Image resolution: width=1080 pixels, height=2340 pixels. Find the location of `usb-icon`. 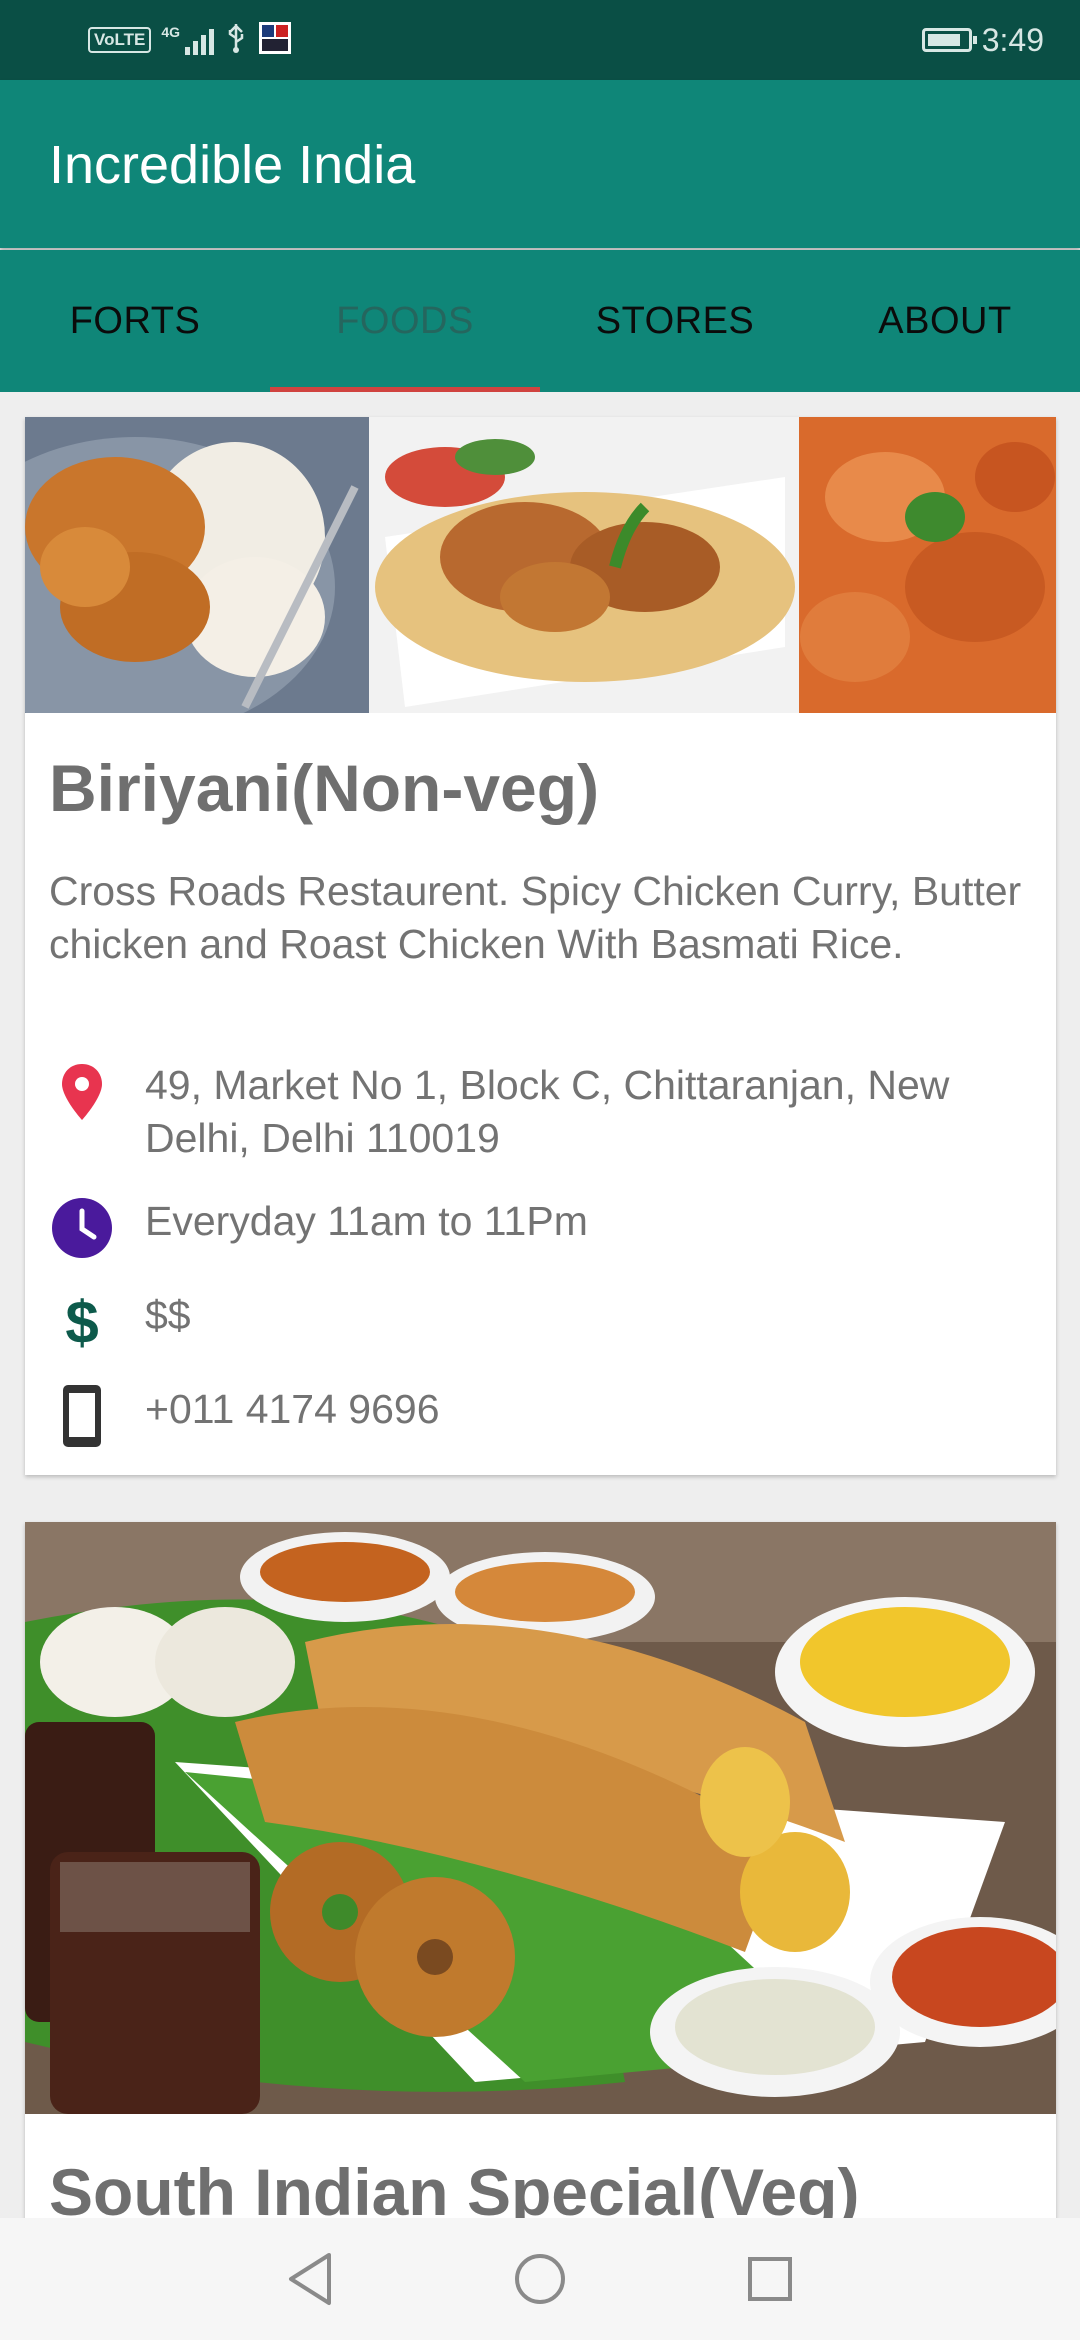

usb-icon is located at coordinates (236, 40).